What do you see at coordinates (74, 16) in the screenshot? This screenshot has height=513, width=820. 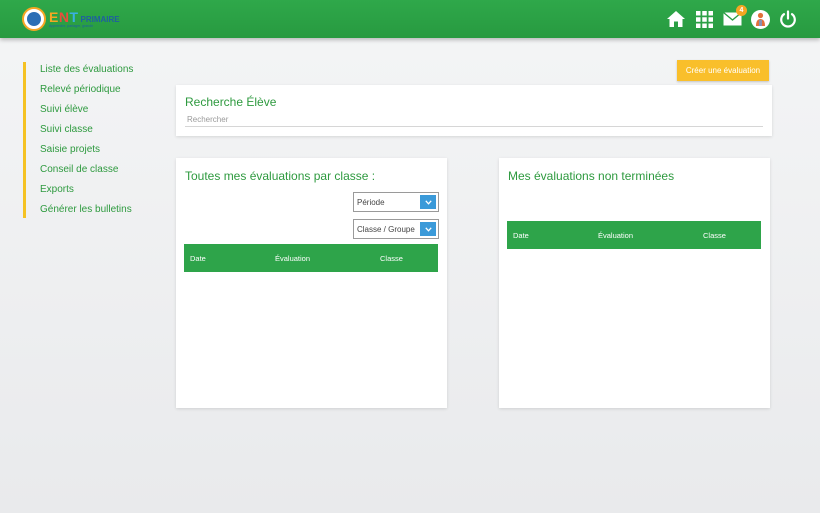 I see `logo-letter-t: T` at bounding box center [74, 16].